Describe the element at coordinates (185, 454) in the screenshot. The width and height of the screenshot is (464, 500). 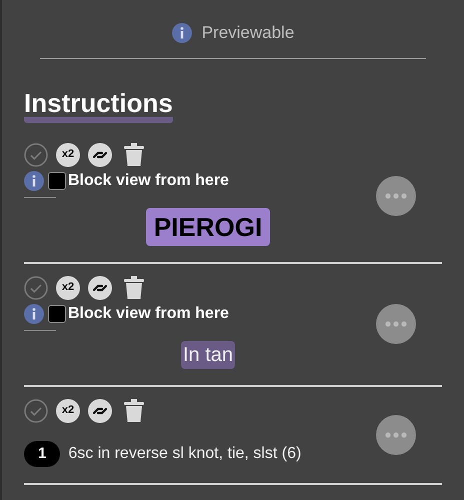
I see `step-text: 6sc in reverse sl knot, tie, slst (6)` at that location.